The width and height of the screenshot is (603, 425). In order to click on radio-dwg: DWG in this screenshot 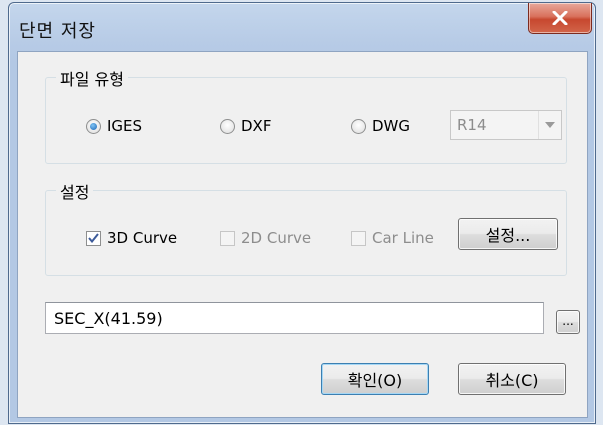, I will do `click(380, 126)`.